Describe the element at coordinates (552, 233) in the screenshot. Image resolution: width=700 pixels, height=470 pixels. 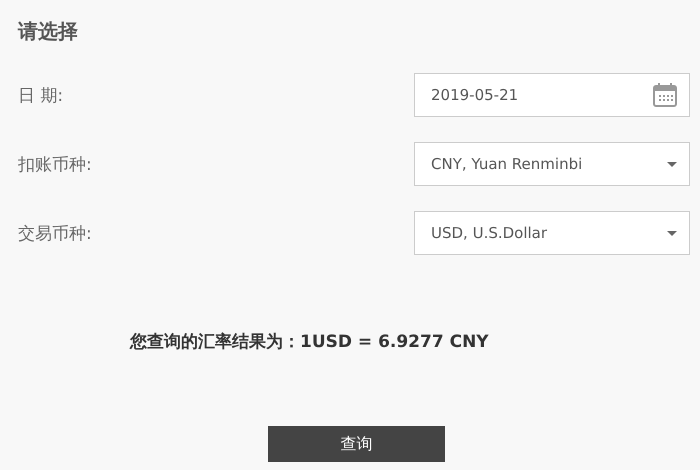
I see `dropdown: USD, U.S.Dollar` at that location.